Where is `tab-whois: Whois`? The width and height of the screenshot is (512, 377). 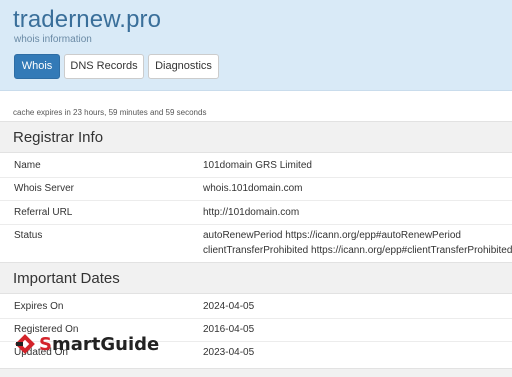
tab-whois: Whois is located at coordinates (37, 66).